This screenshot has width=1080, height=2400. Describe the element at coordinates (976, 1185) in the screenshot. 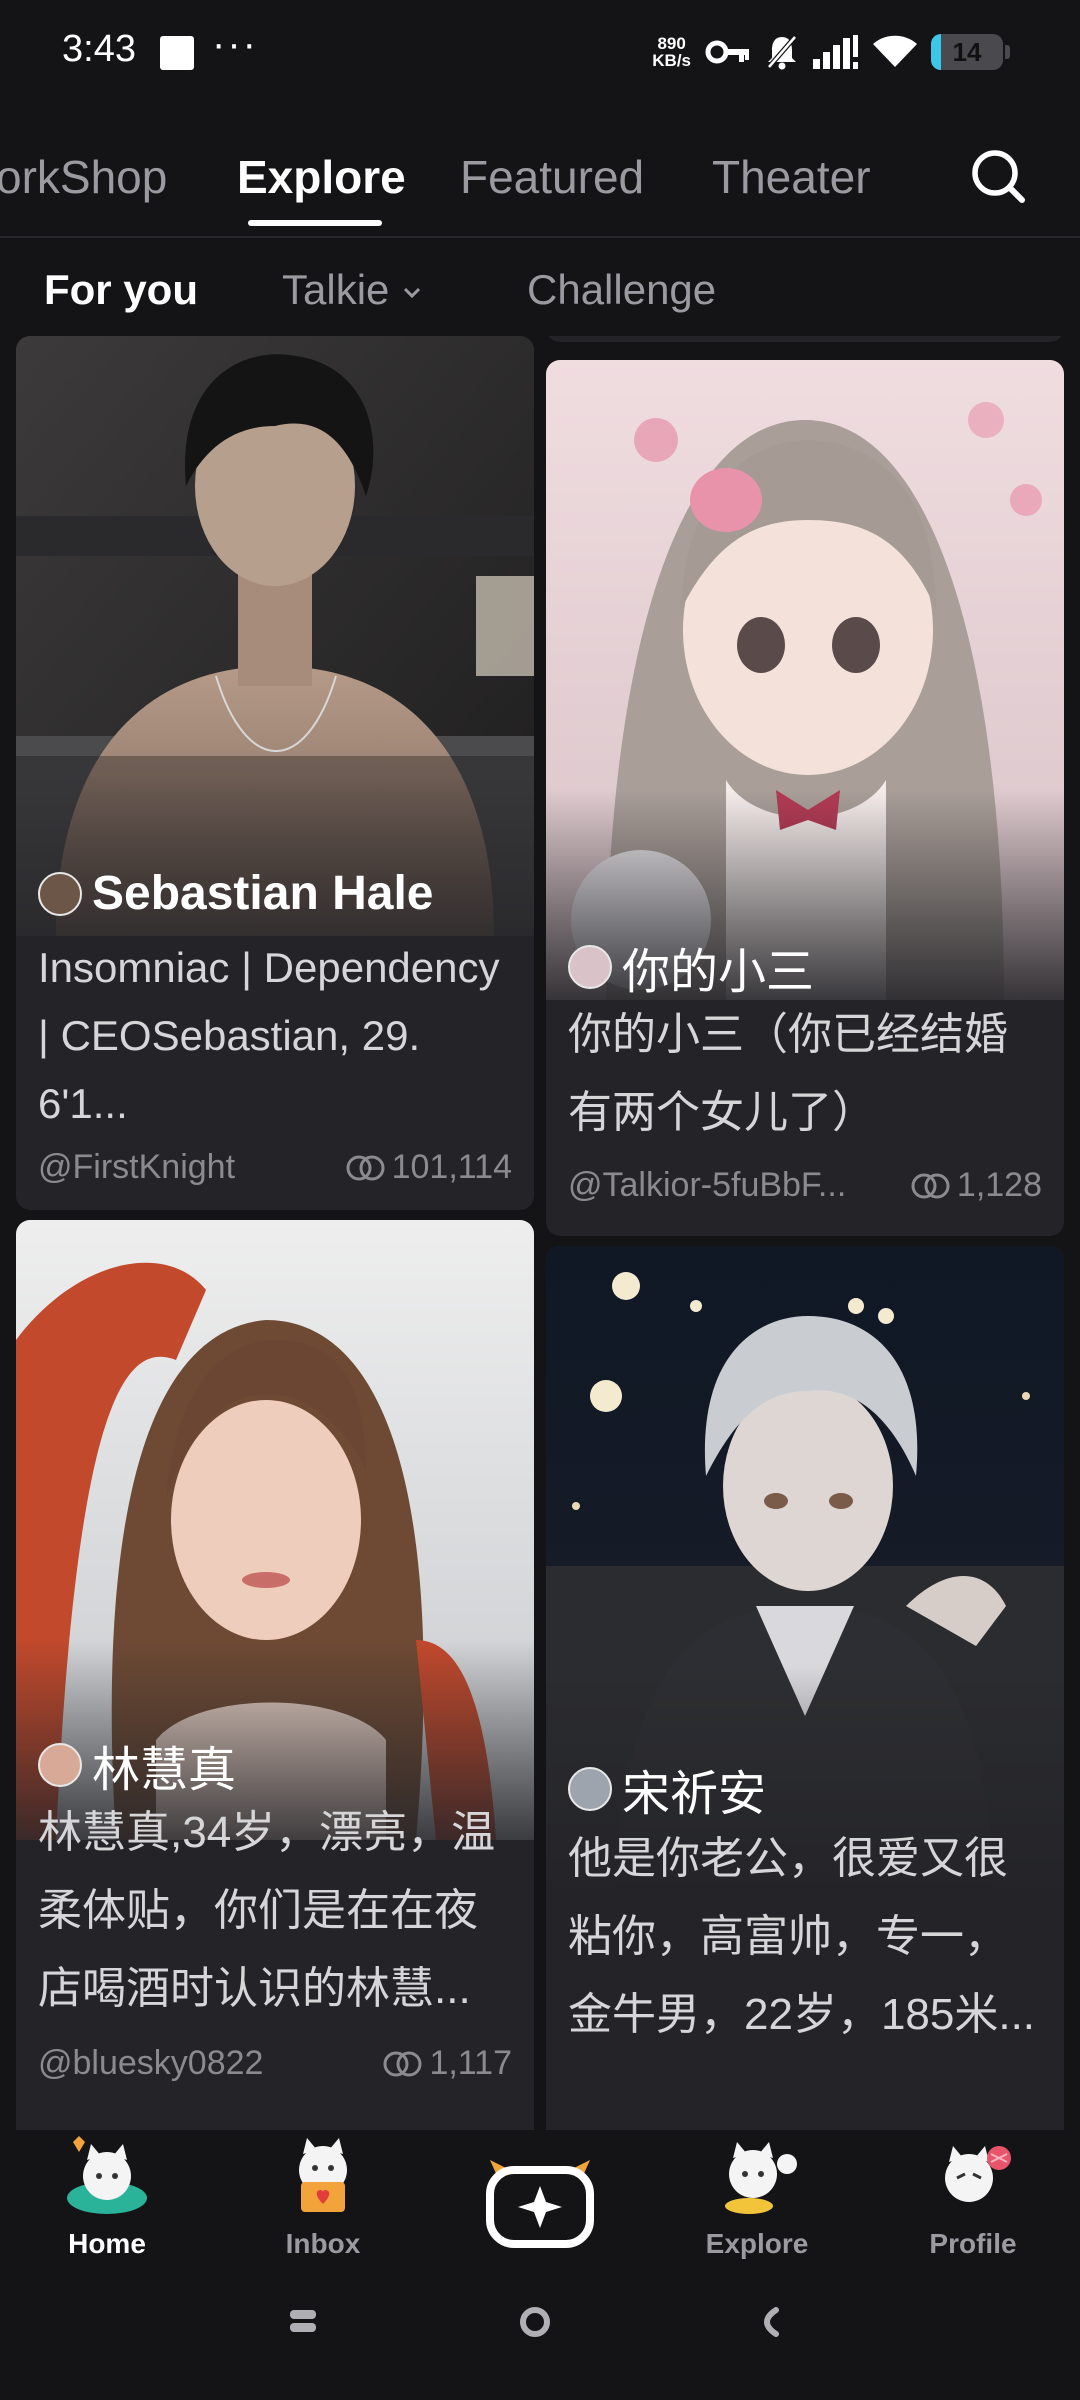

I see `chat-count: 1,128` at that location.